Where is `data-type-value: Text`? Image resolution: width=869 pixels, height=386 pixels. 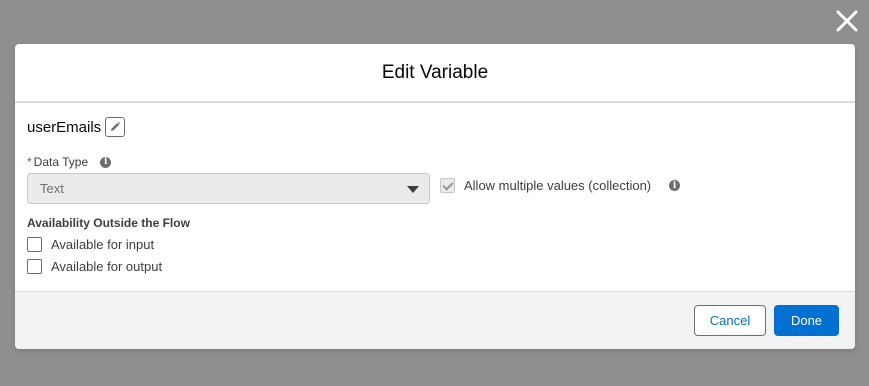
data-type-value: Text is located at coordinates (52, 188).